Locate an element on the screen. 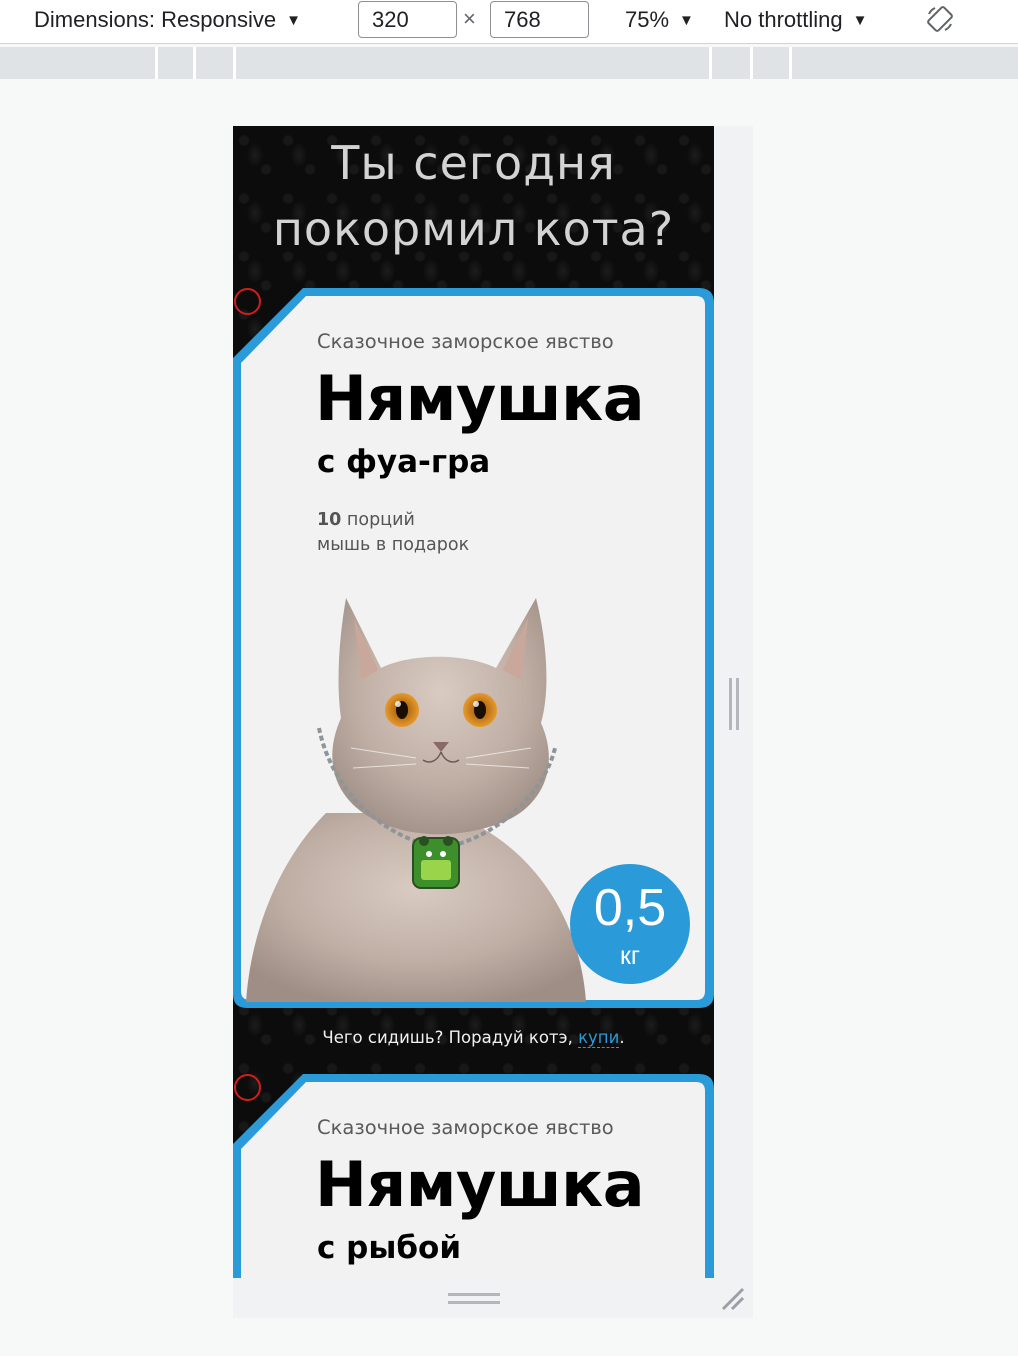 The image size is (1018, 1356). resize-handle-bottom is located at coordinates (474, 1299).